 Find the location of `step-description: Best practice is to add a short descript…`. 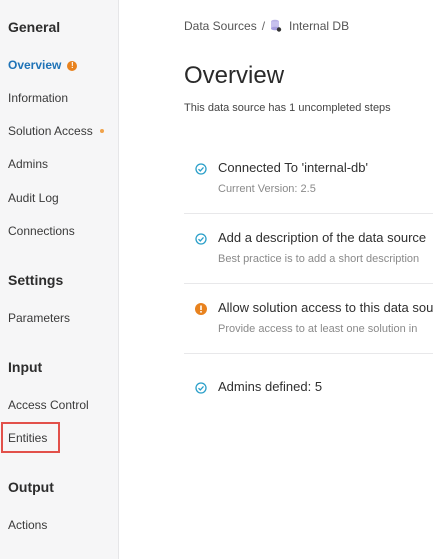

step-description: Best practice is to add a short descript… is located at coordinates (319, 259).